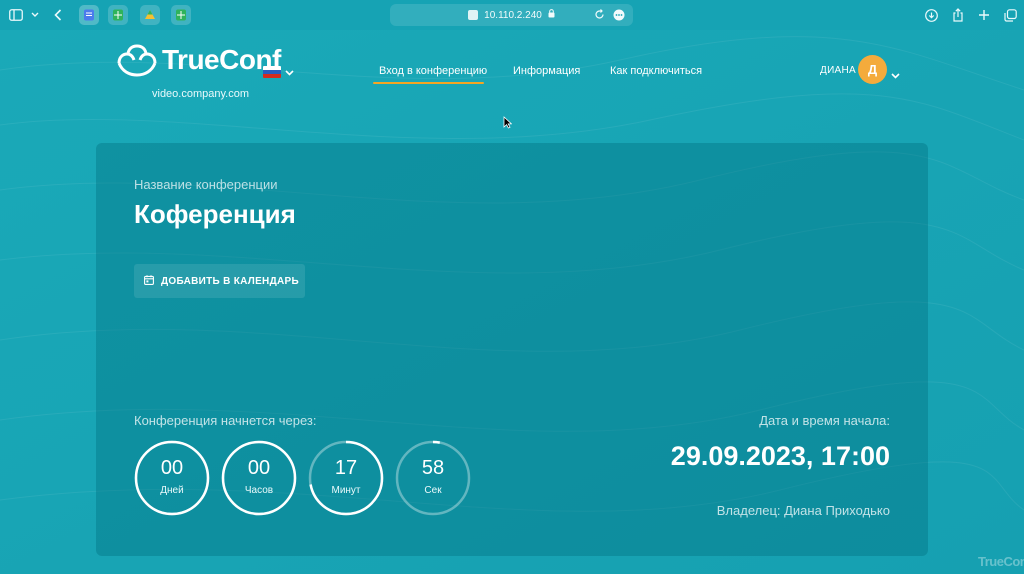 The width and height of the screenshot is (1024, 574). Describe the element at coordinates (172, 490) in the screenshot. I see `countdown-unit: Дней` at that location.